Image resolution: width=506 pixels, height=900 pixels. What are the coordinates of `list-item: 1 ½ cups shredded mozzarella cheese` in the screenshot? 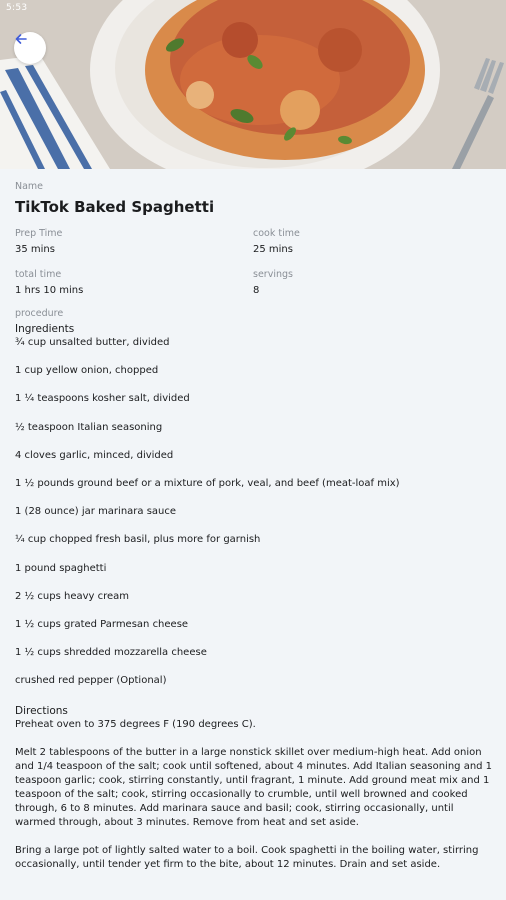 It's located at (111, 653).